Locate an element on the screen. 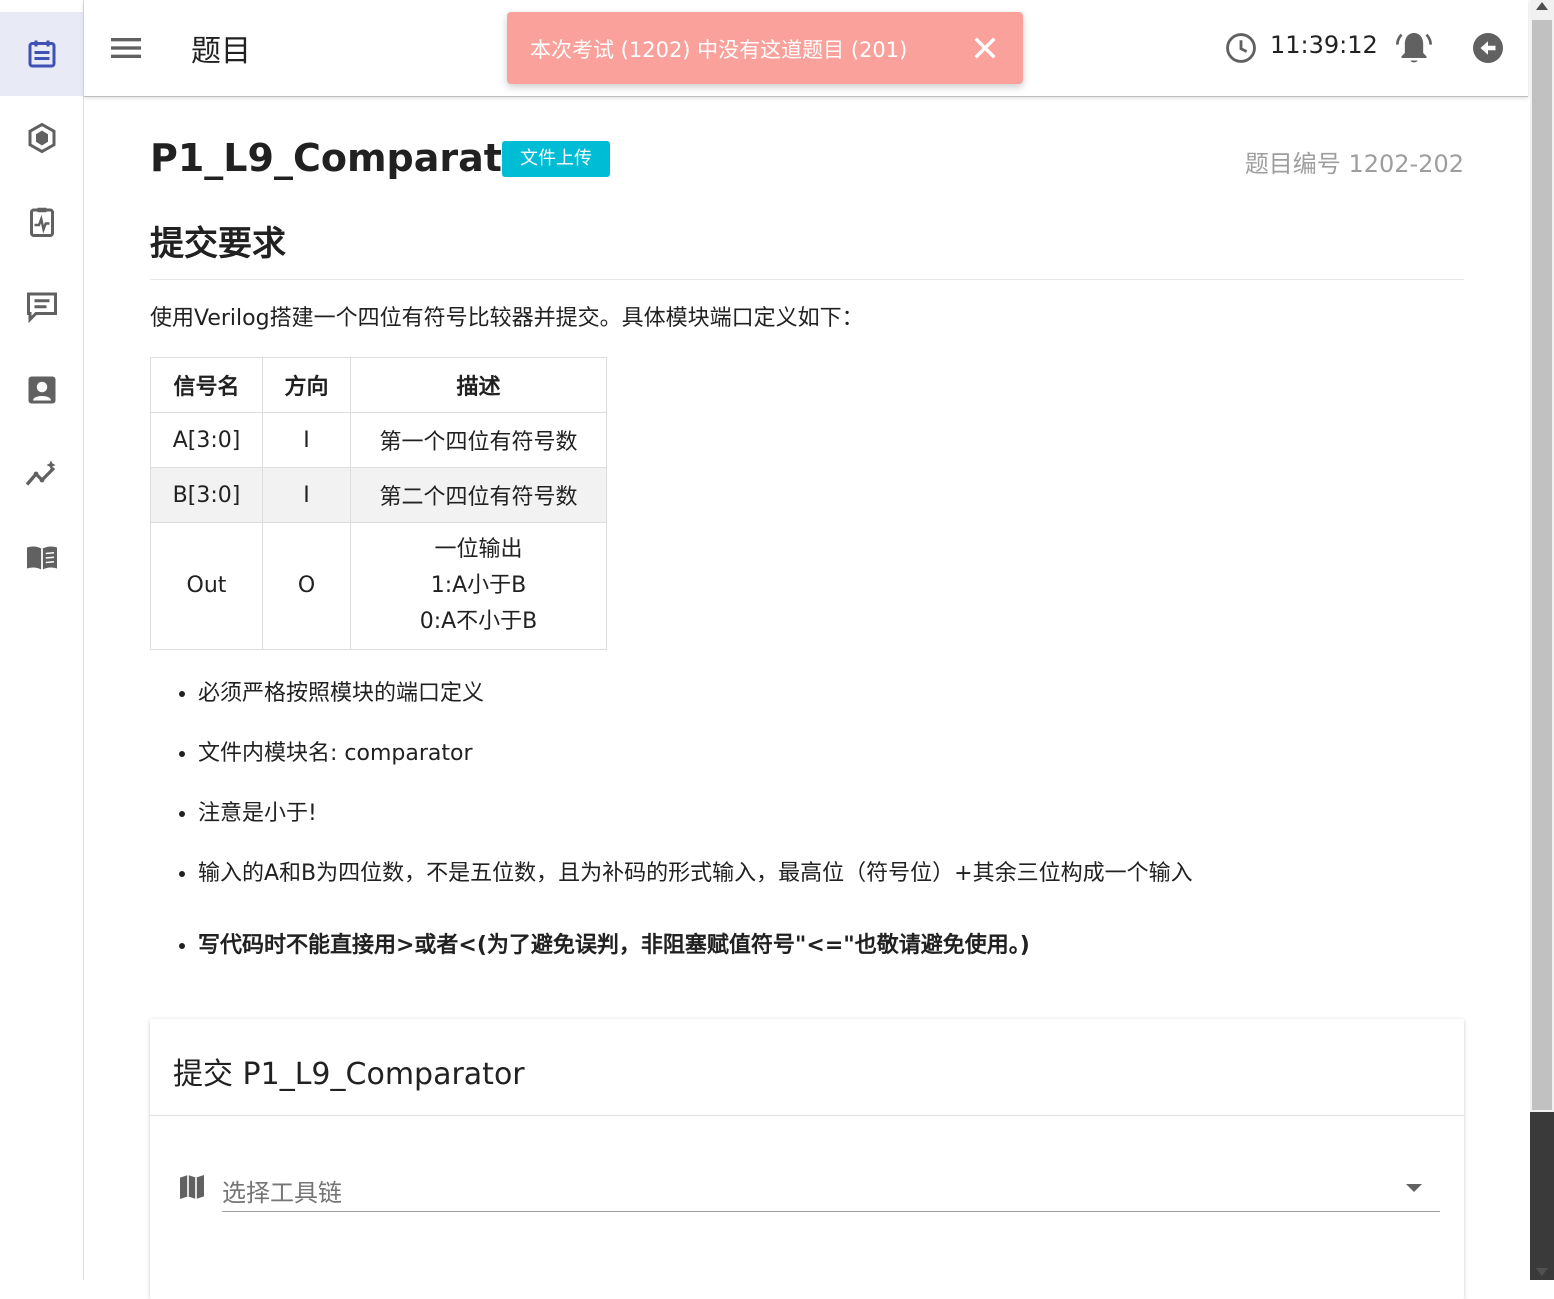 This screenshot has width=1554, height=1299. nav-item-modules is located at coordinates (41, 138).